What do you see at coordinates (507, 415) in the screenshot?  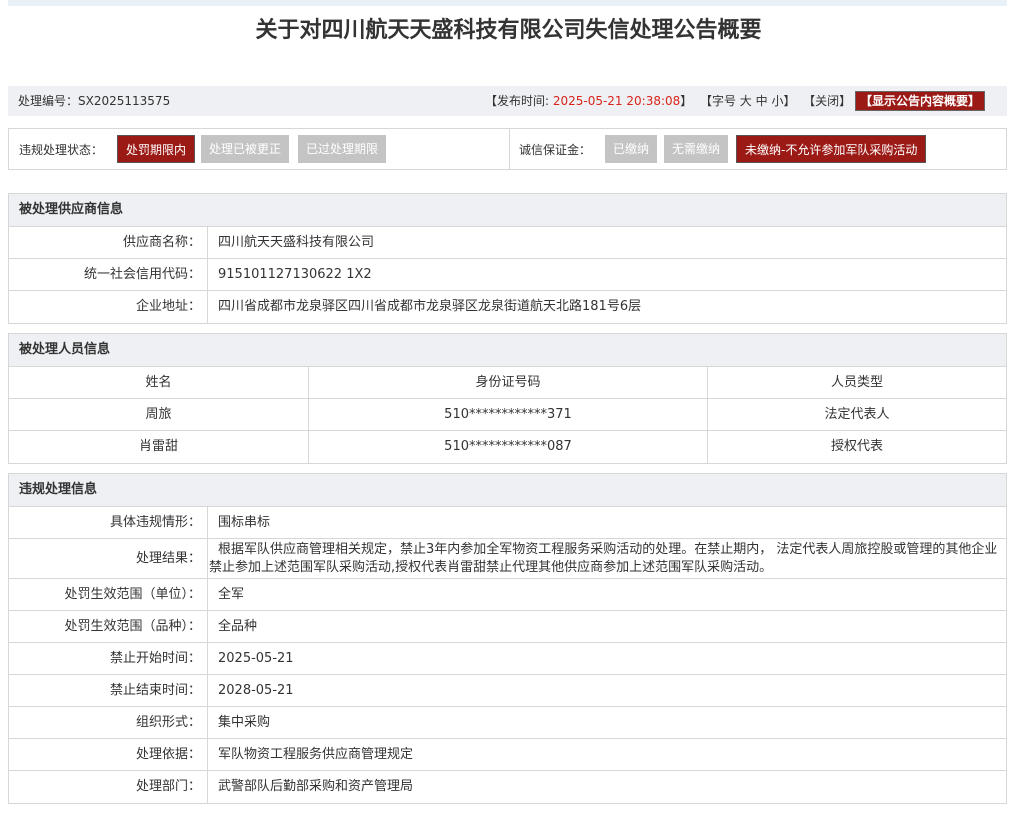 I see `table-row: 周旅 510************371 法定代表人` at bounding box center [507, 415].